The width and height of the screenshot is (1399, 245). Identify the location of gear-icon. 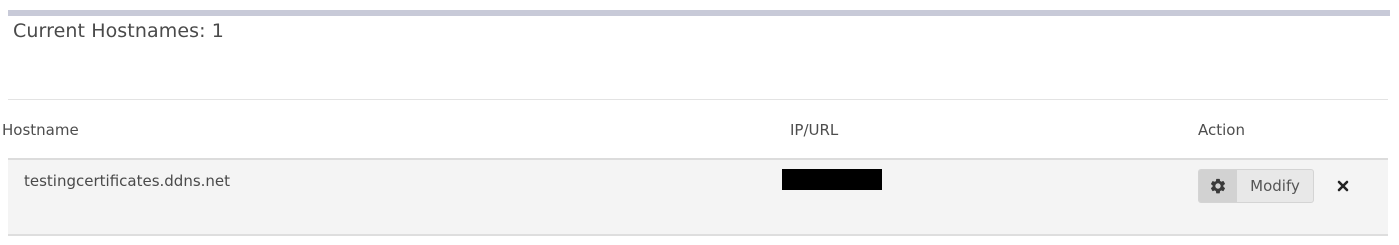
(1218, 186).